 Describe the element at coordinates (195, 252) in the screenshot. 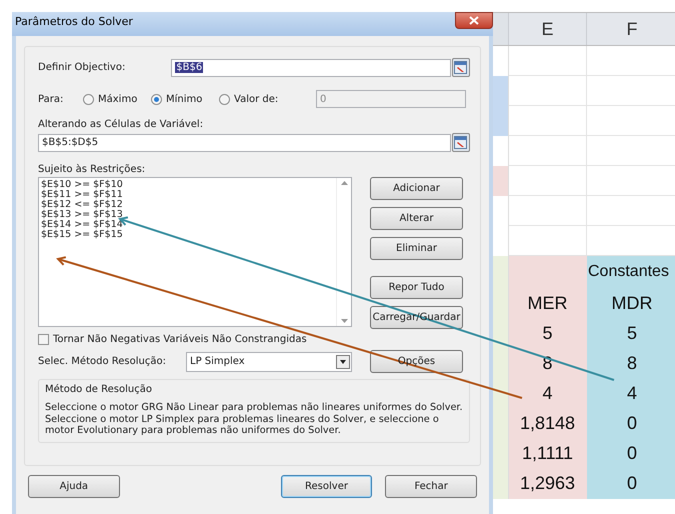

I see `constraints-list: $E$10 >= $F$10 $E$11 >= $F$11 $E$12 <= $F$12 $E$13 >= $F$13 $E$14 >= $F$14 $E$15 >= $F$15` at that location.